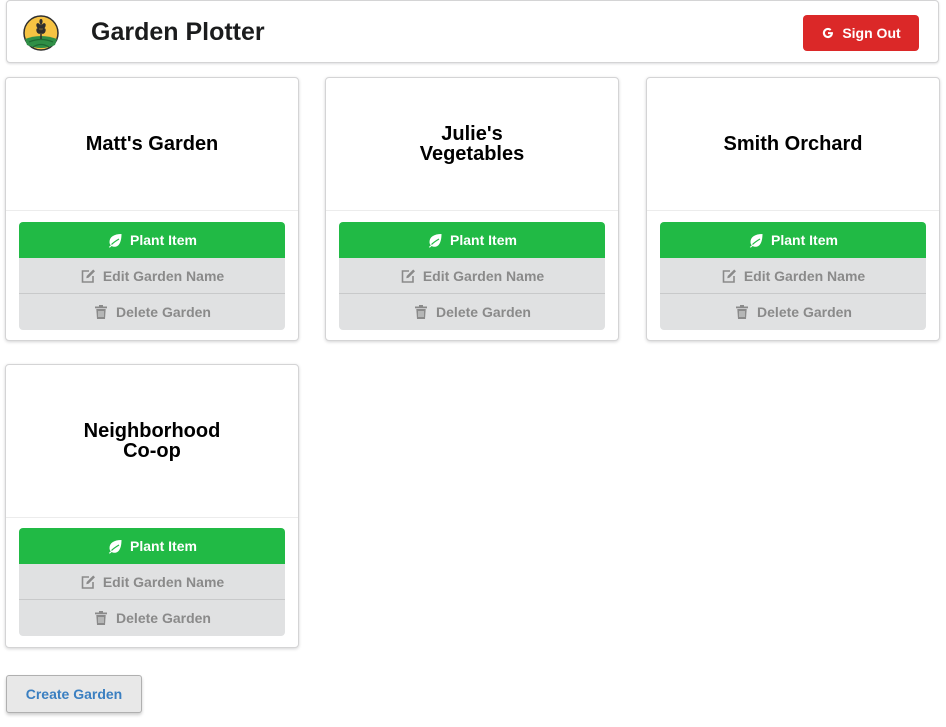 This screenshot has height=727, width=946. I want to click on garden-name: Smith Orchard, so click(793, 144).